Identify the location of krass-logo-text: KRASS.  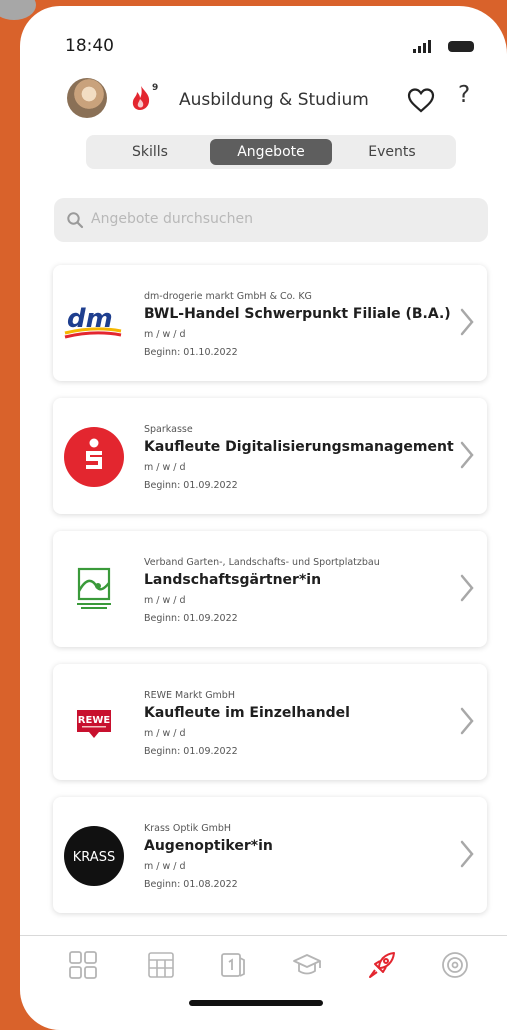
(94, 857).